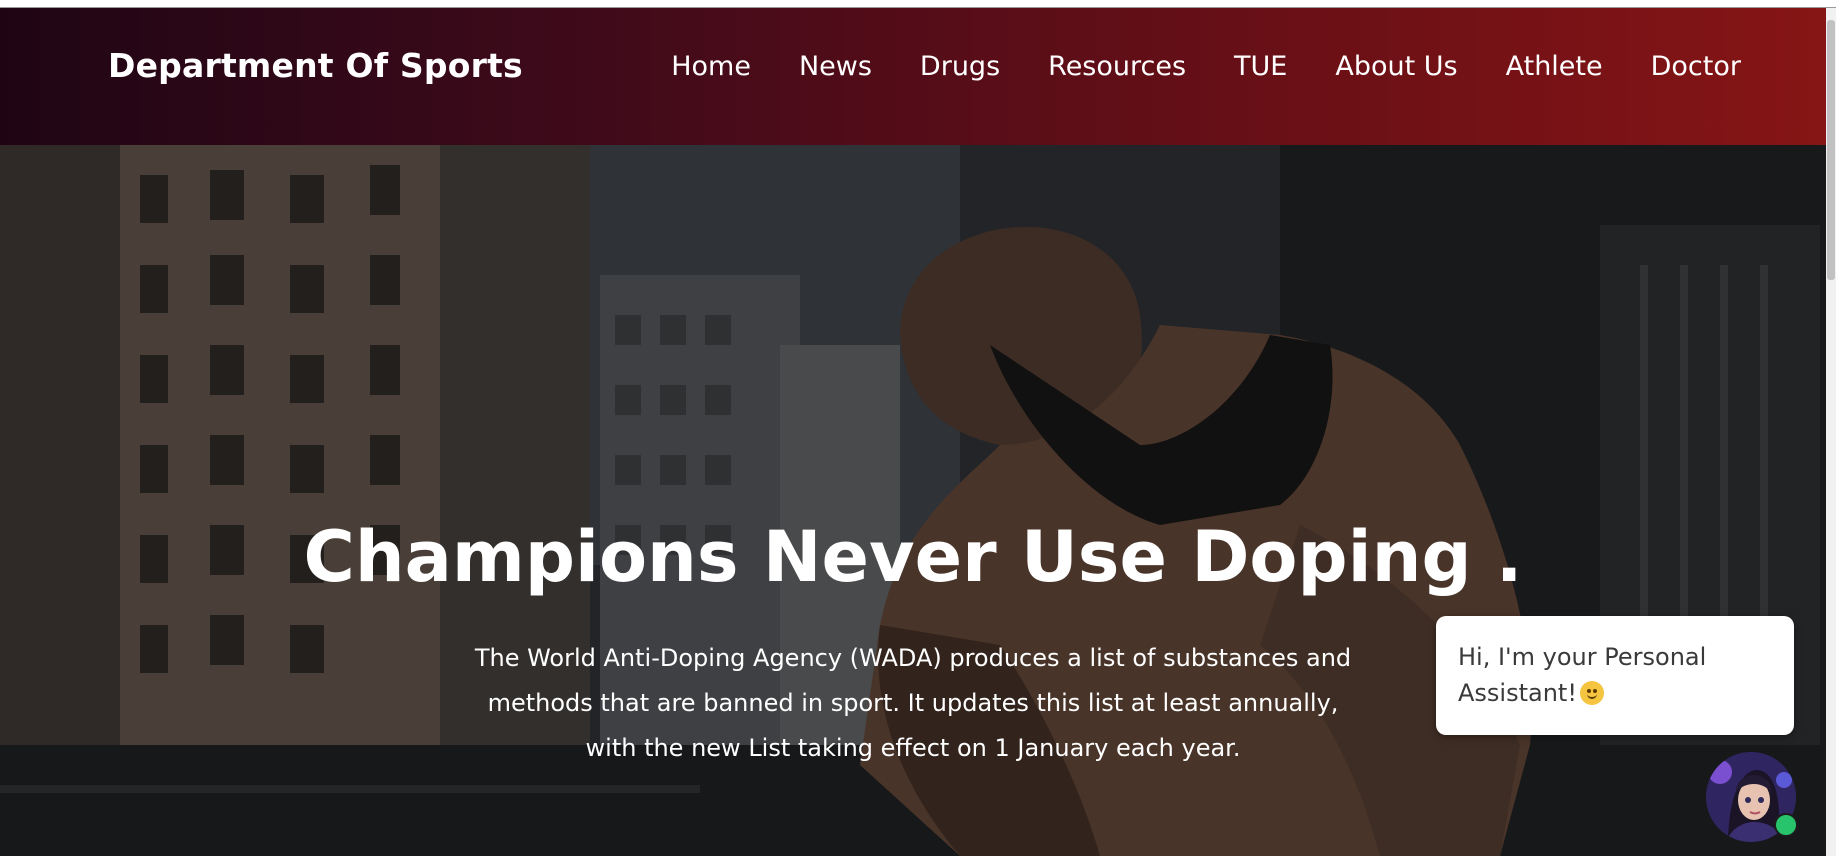 The width and height of the screenshot is (1836, 856). What do you see at coordinates (1615, 675) in the screenshot?
I see `chat-greeting-bubble: Hi, I'm your Personal Assistant!` at bounding box center [1615, 675].